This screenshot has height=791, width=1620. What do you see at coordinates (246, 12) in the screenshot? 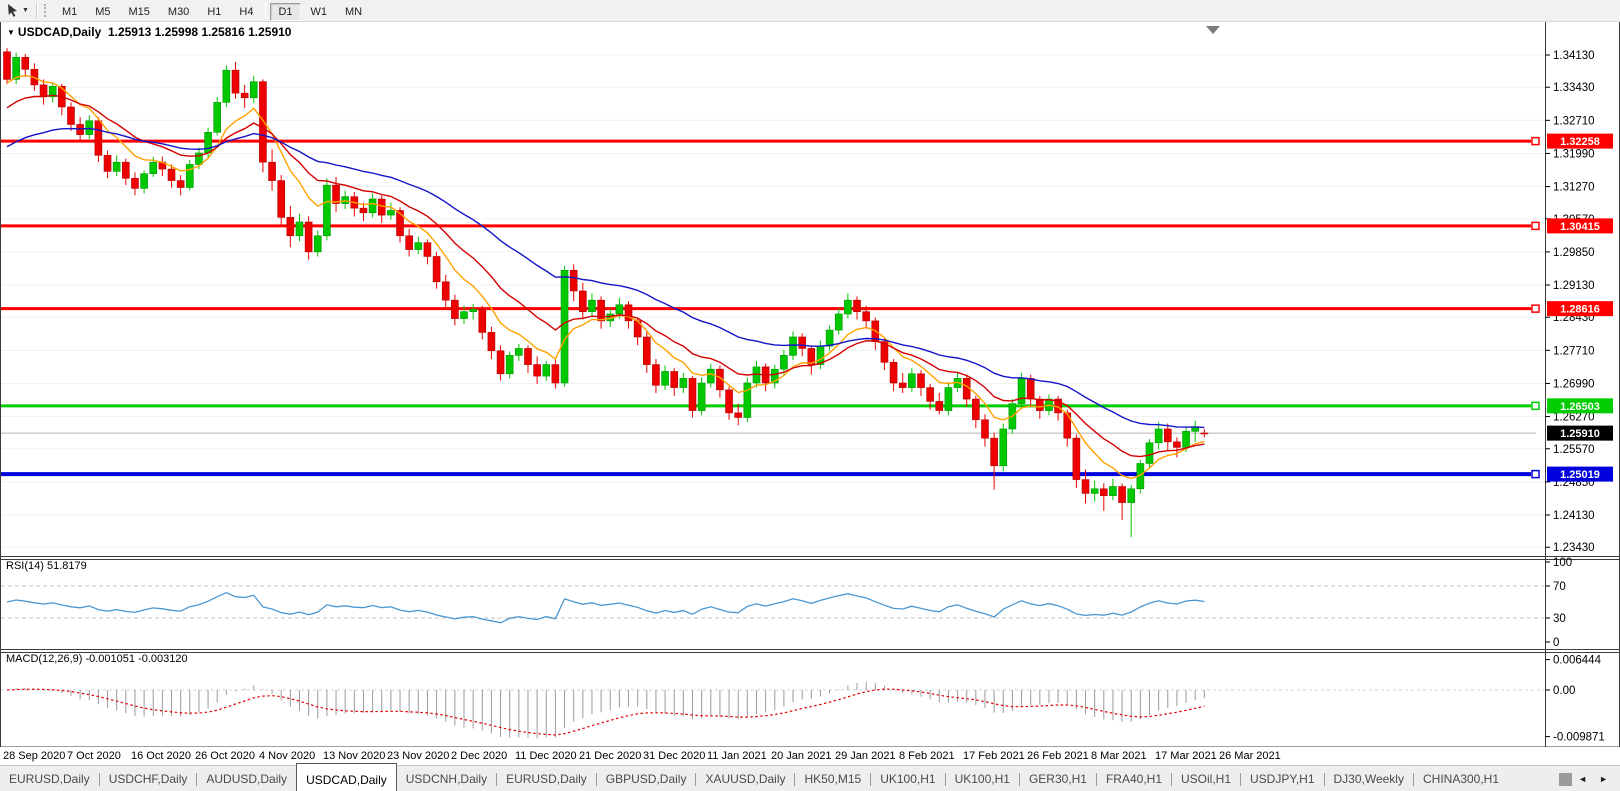
I see `timeframe-button-h4: H4` at bounding box center [246, 12].